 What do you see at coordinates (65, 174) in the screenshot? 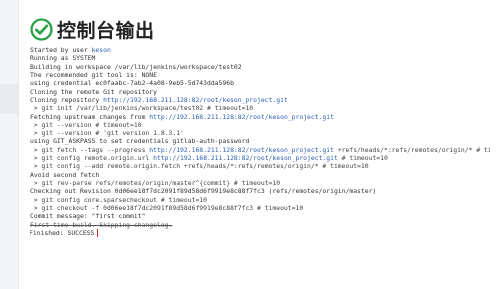
I see `log-line: Avoid second fetch` at bounding box center [65, 174].